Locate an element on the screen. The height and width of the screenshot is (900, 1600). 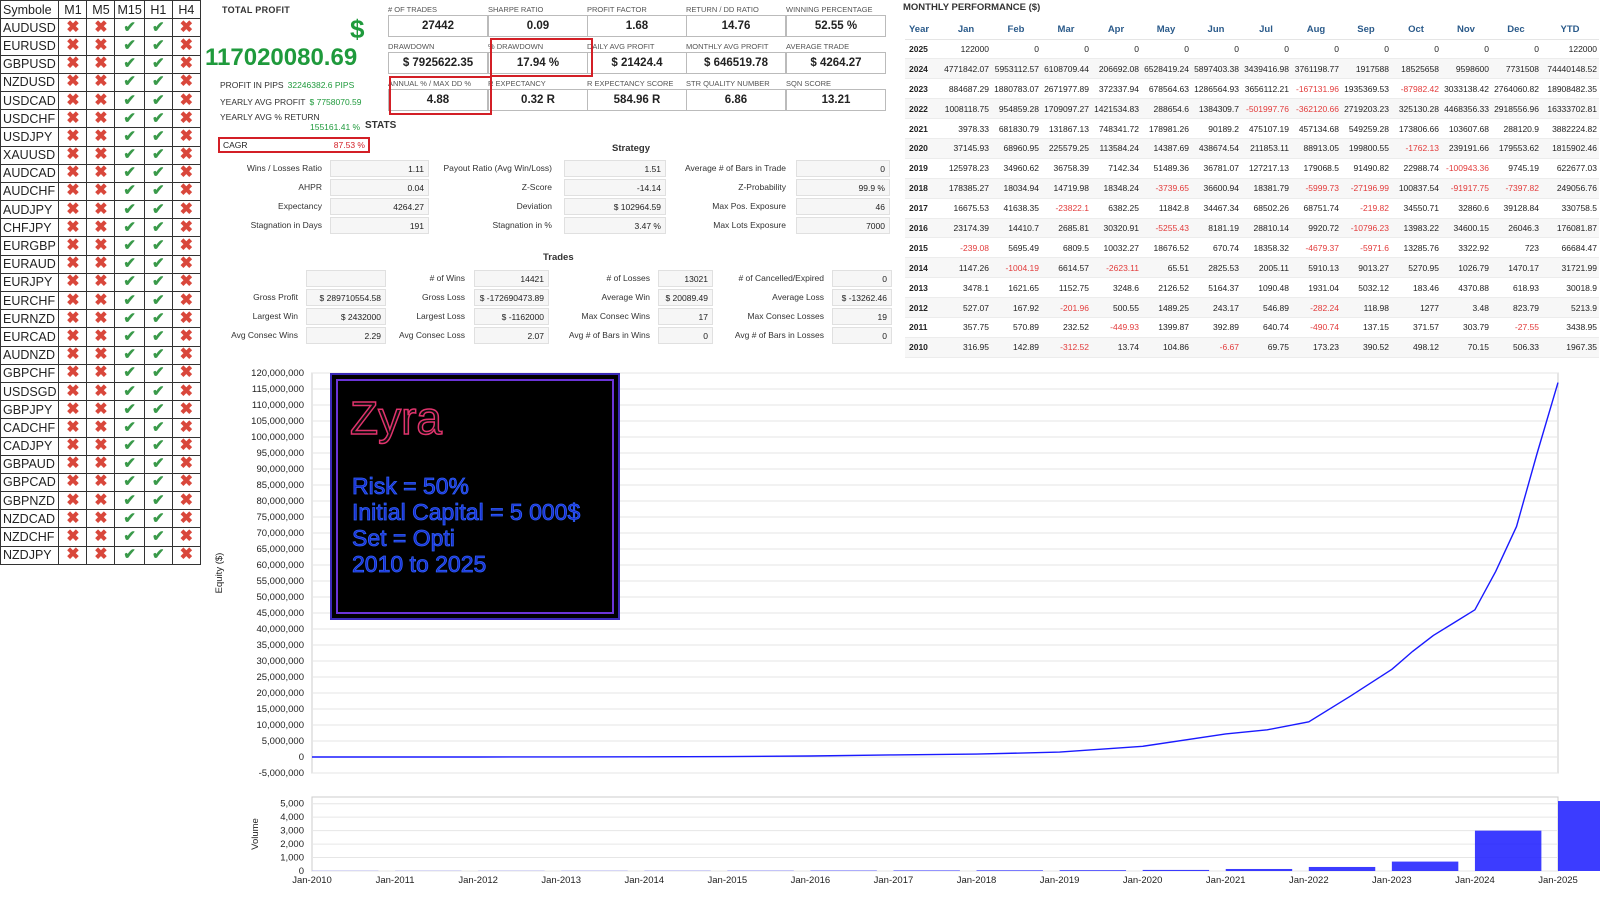
equity-y-tick-label: 75,000,000 is located at coordinates (280, 517).